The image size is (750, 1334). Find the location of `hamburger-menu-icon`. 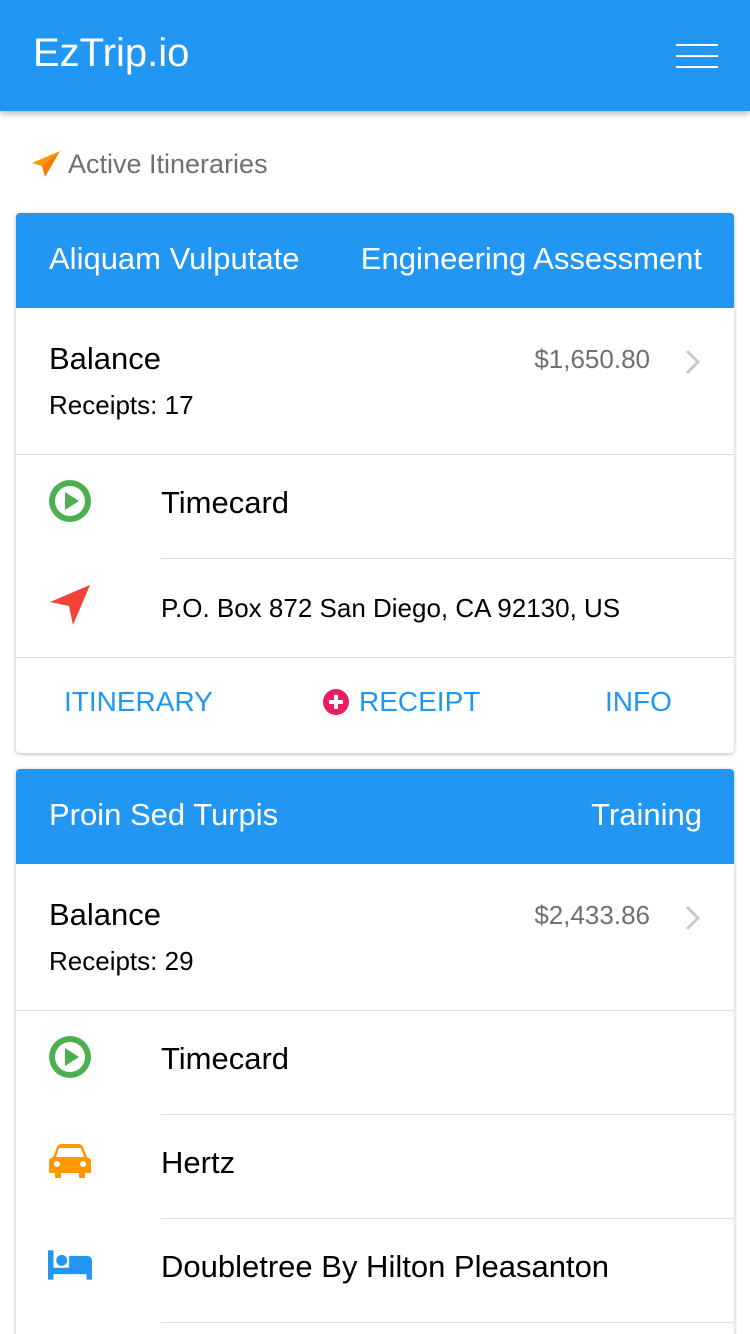

hamburger-menu-icon is located at coordinates (697, 56).